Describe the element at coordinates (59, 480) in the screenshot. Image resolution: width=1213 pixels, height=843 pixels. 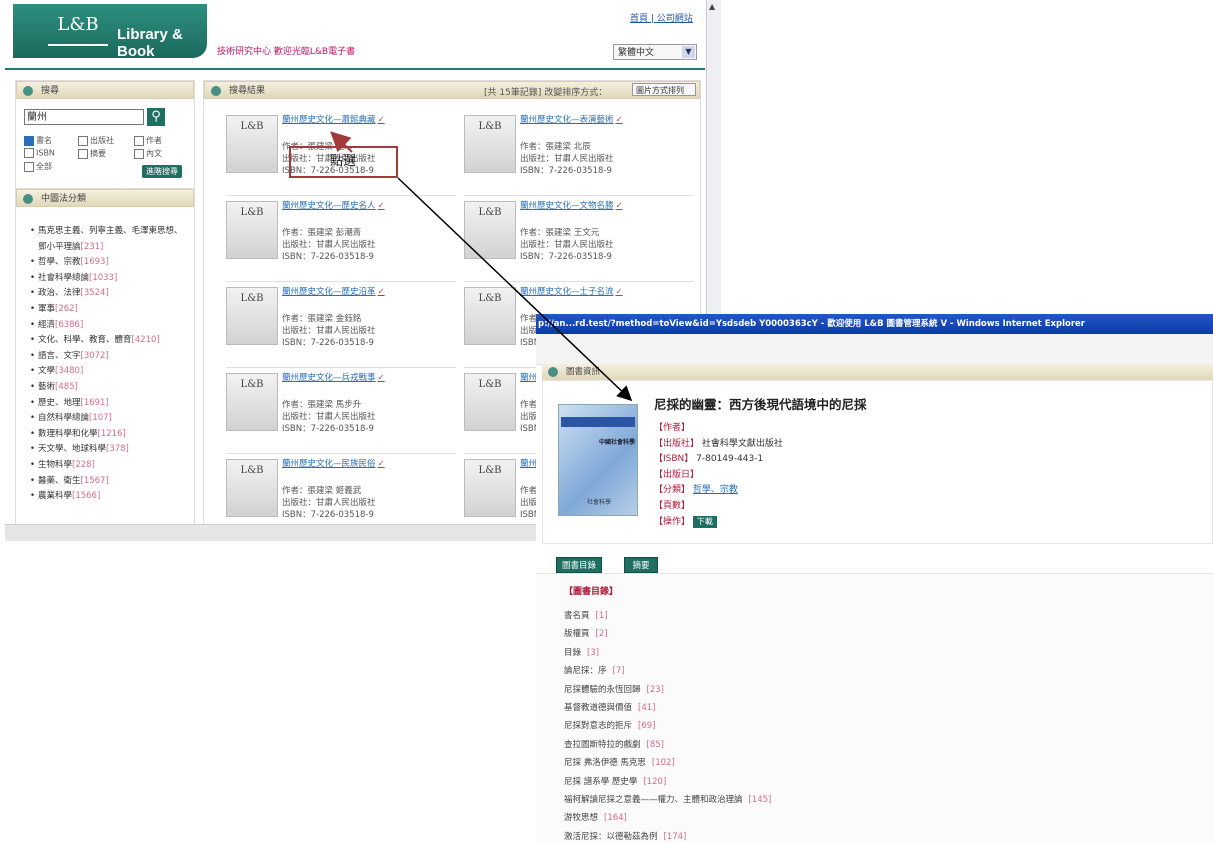
I see `category-name: 醫藥、衛生` at that location.